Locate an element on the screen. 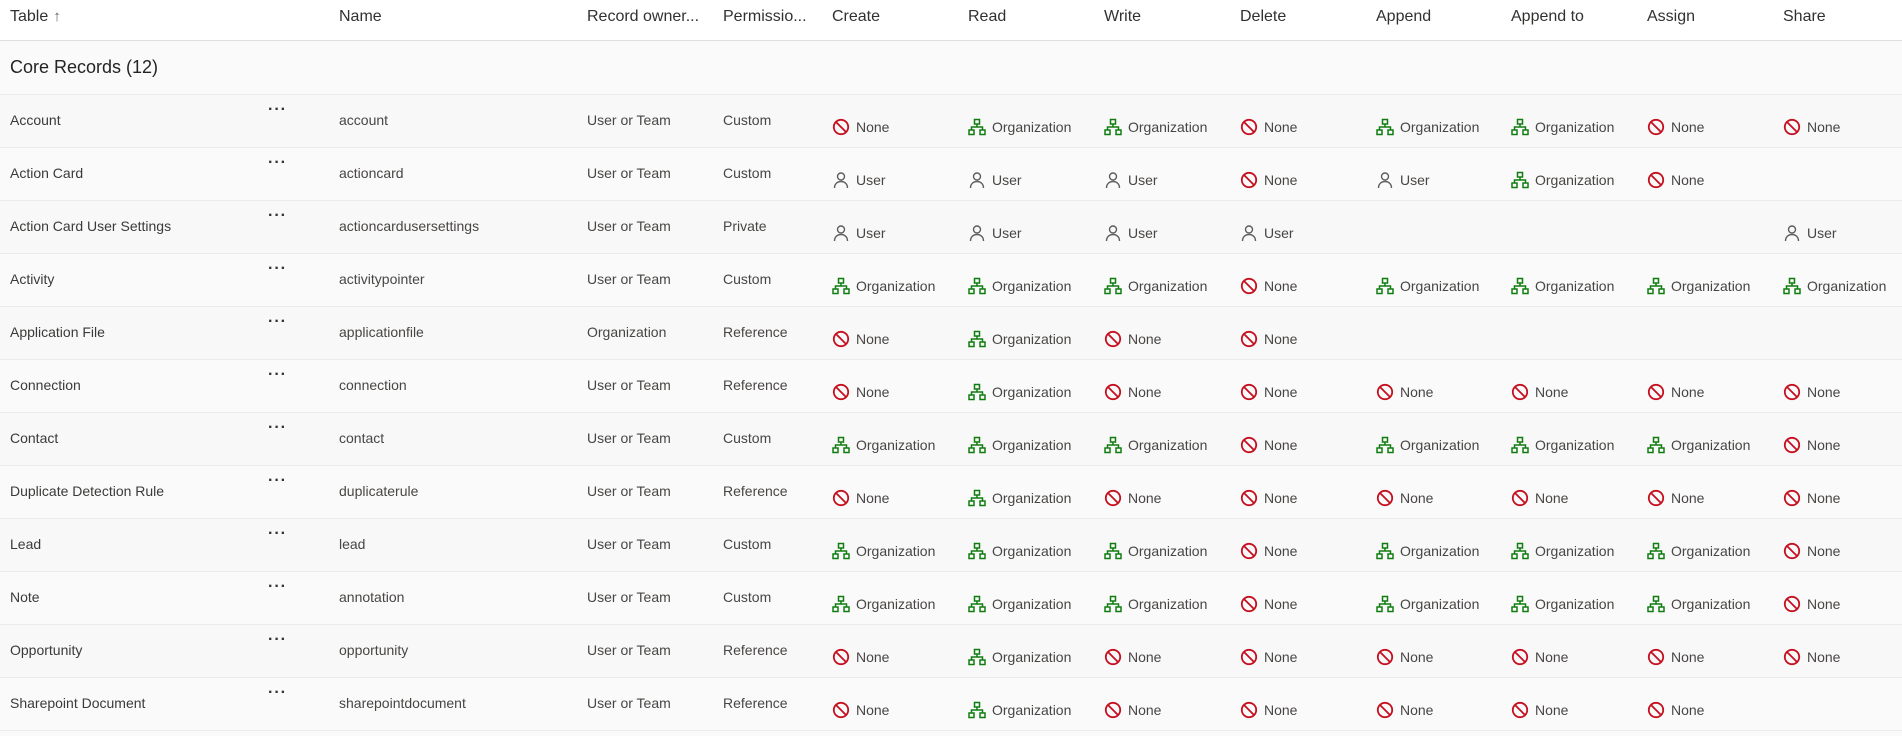 This screenshot has width=1902, height=736. header-name: Name is located at coordinates (360, 20).